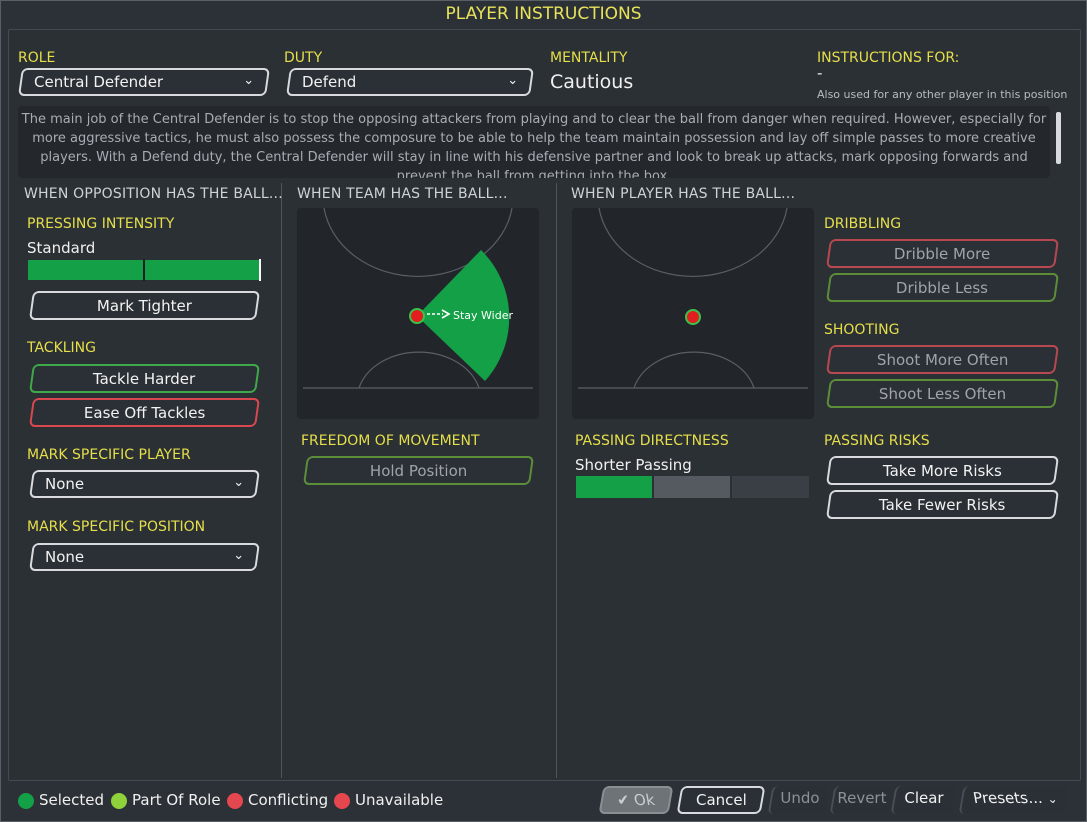 The height and width of the screenshot is (822, 1087). What do you see at coordinates (303, 58) in the screenshot?
I see `duty-label: DUTY` at bounding box center [303, 58].